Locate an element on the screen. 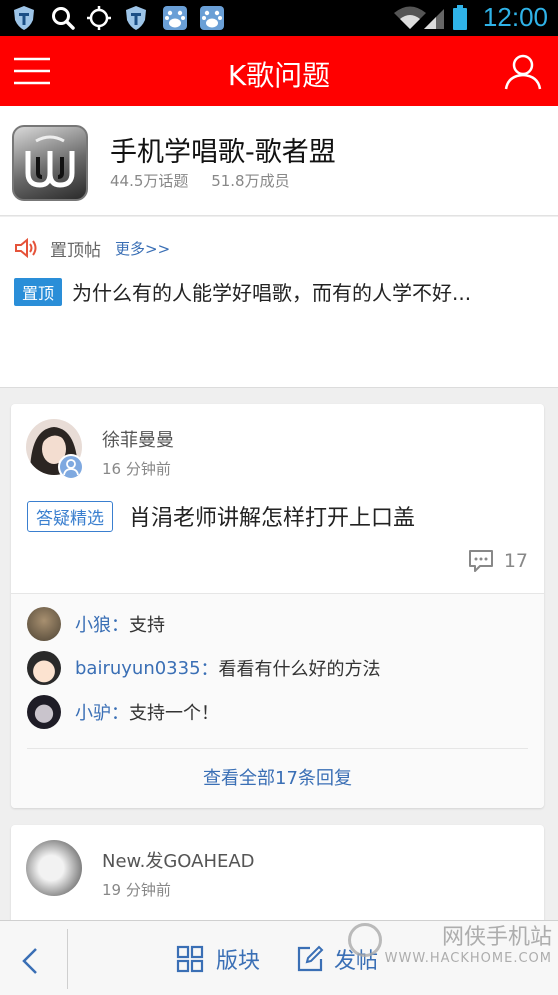 The width and height of the screenshot is (558, 995). reply-author: 小驴 is located at coordinates (93, 712).